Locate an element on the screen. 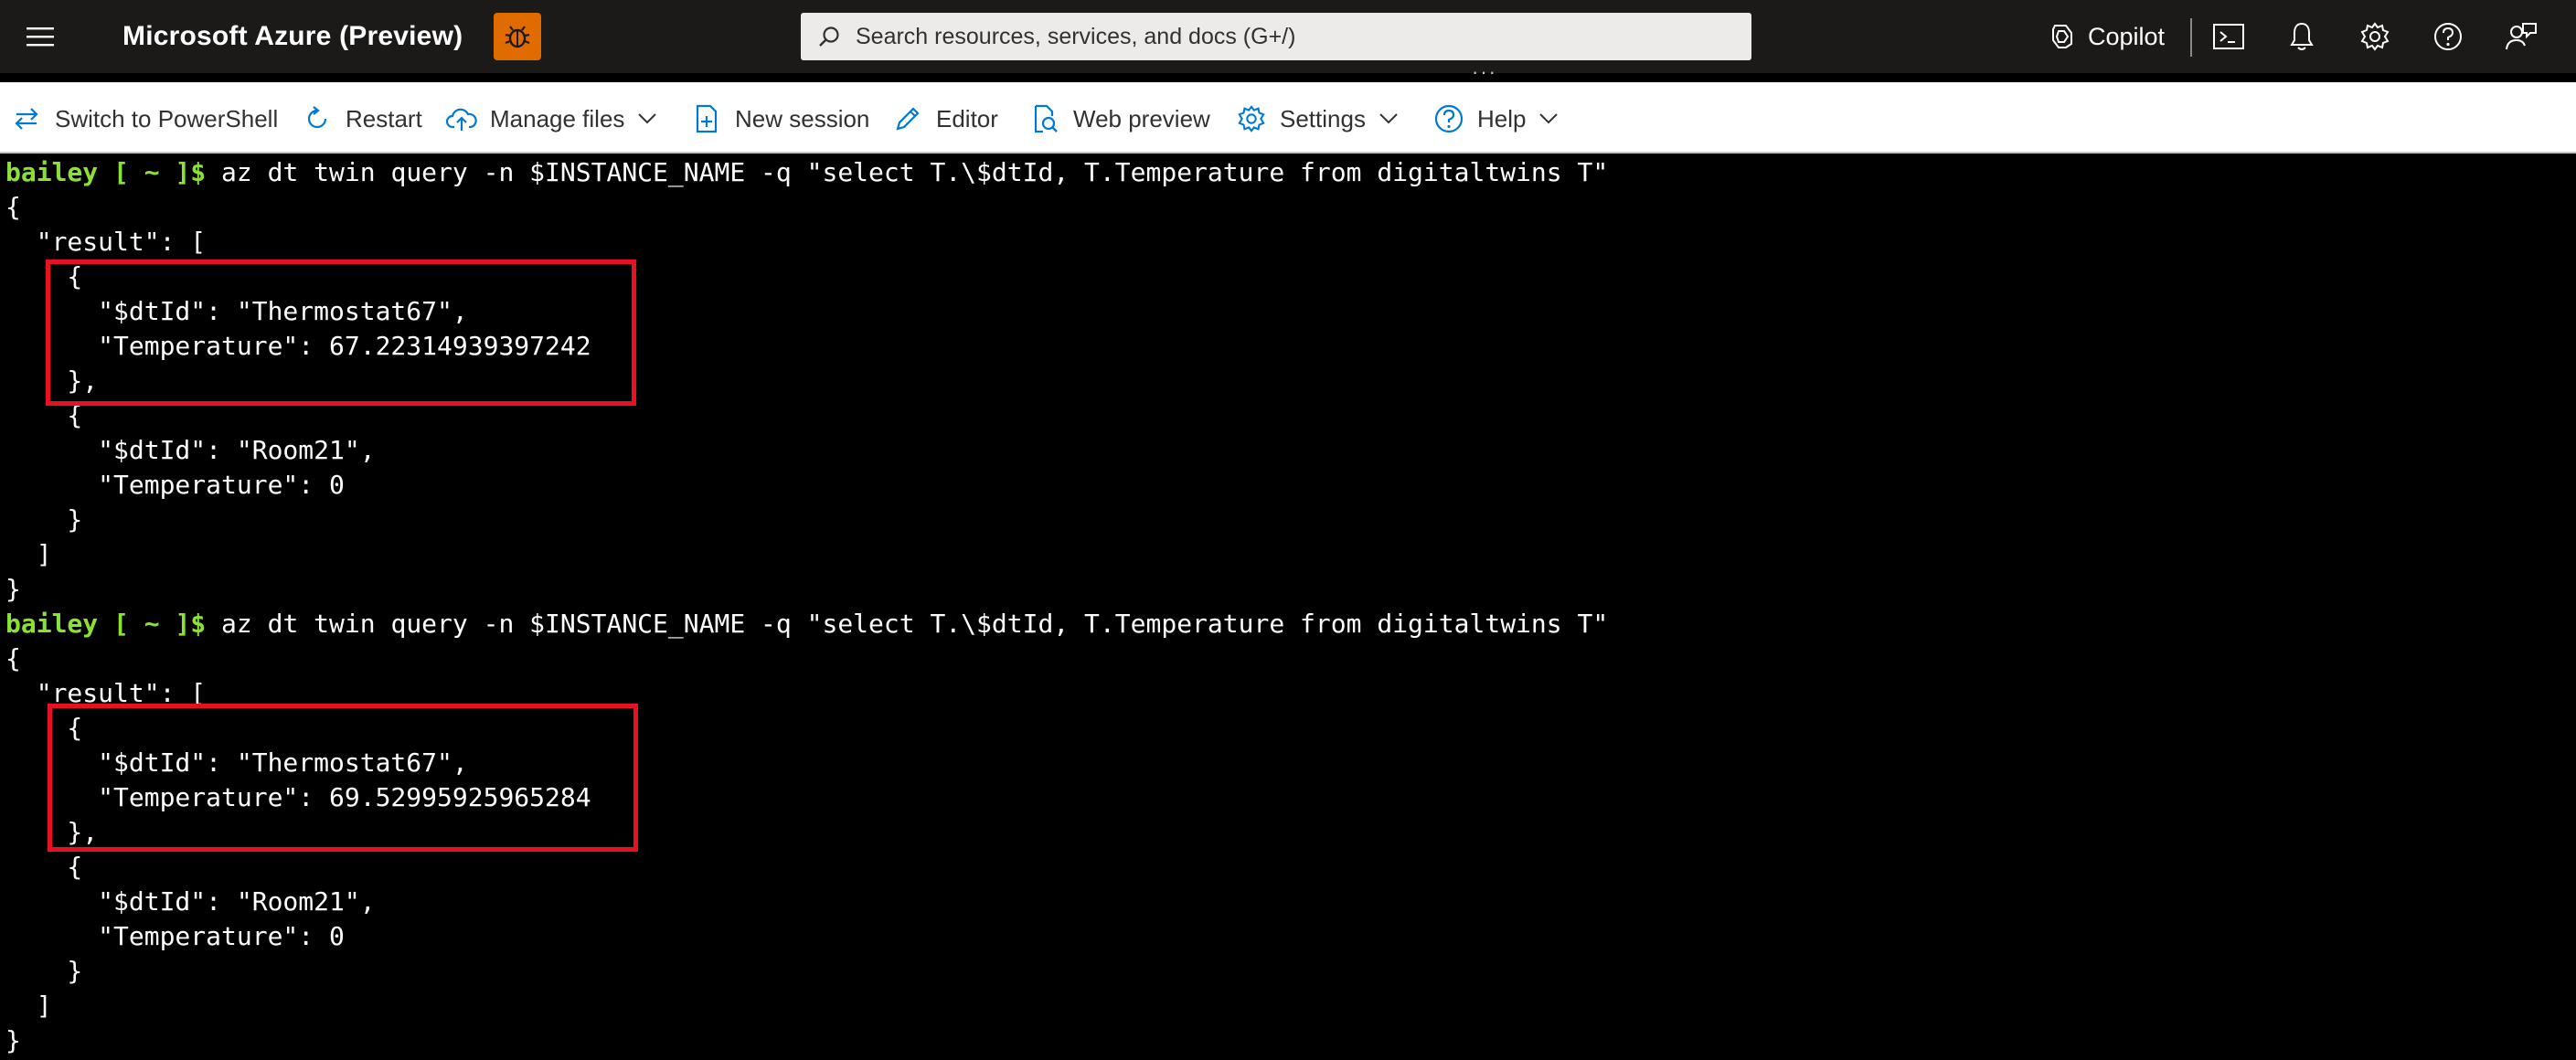  cloud-shell-icon is located at coordinates (2228, 37).